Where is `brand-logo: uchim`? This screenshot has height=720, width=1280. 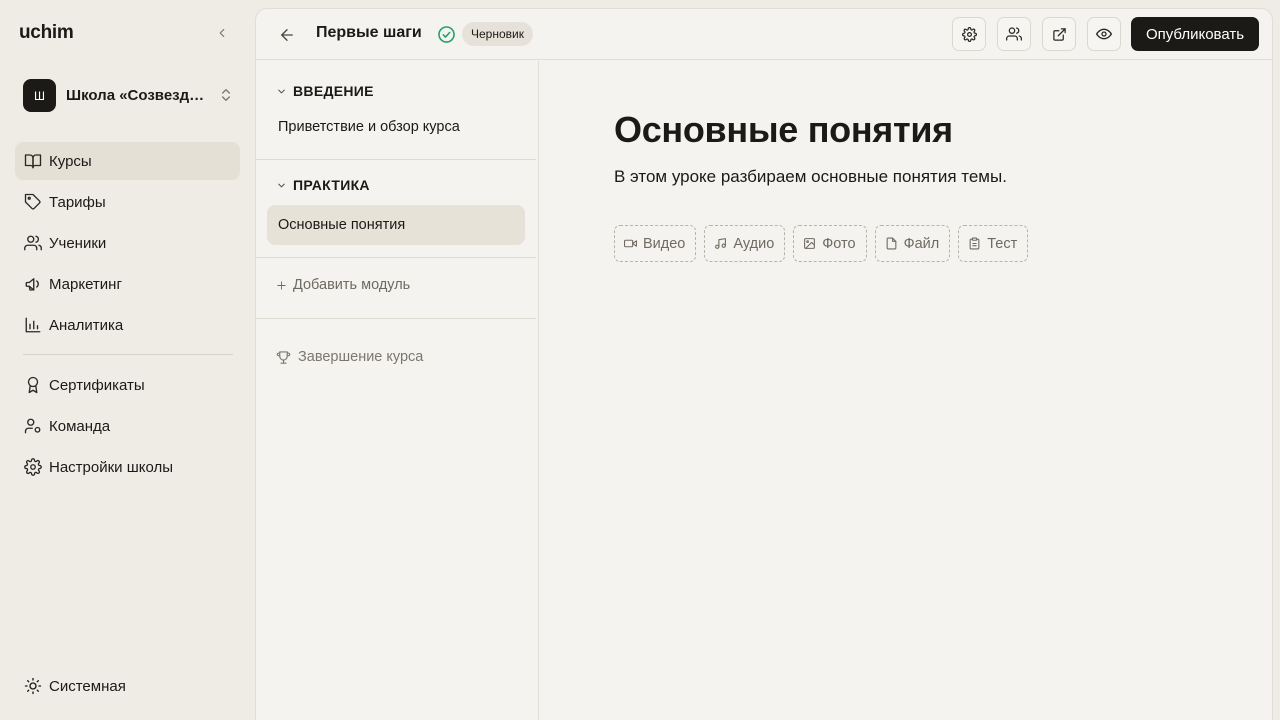
brand-logo: uchim is located at coordinates (46, 33).